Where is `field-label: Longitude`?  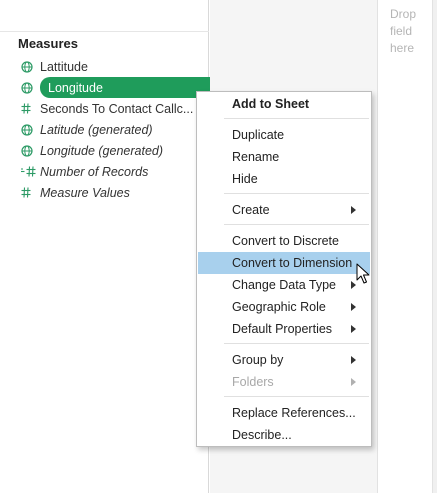
field-label: Longitude is located at coordinates (75, 87).